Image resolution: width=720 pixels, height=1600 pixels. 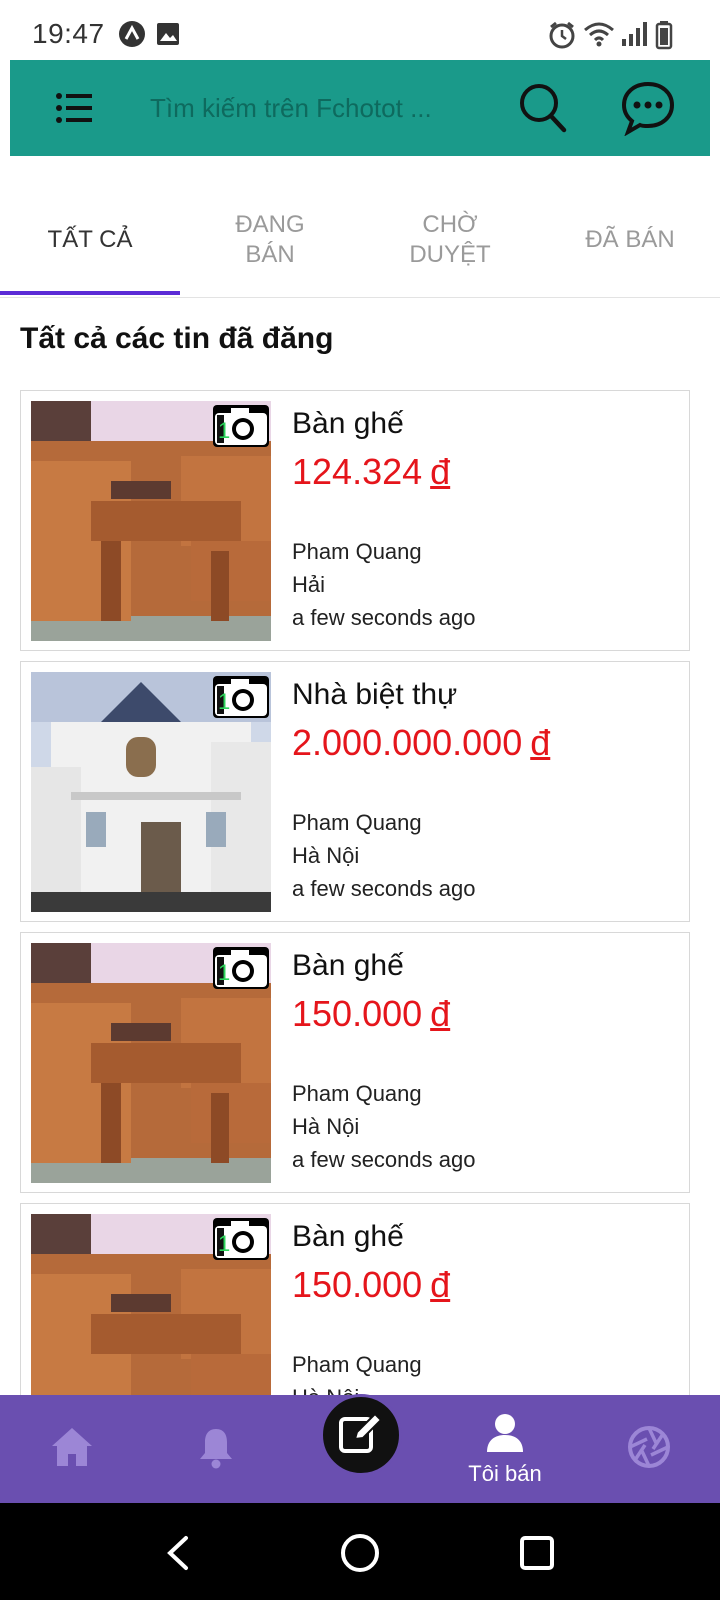 I want to click on search-input, so click(x=315, y=108).